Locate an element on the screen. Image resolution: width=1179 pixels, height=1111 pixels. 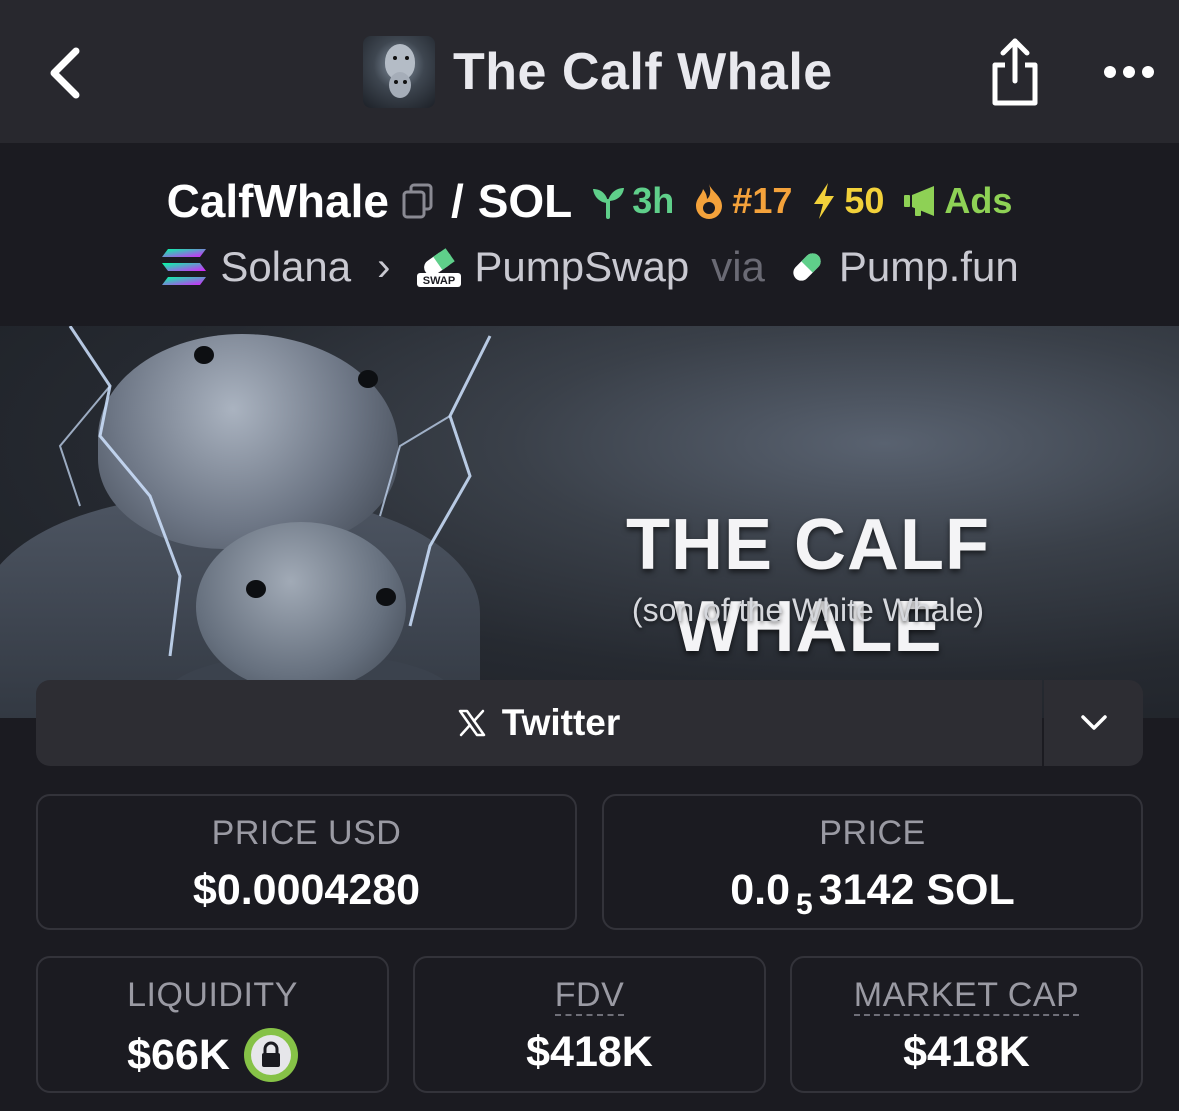
copy-icon is located at coordinates (417, 201).